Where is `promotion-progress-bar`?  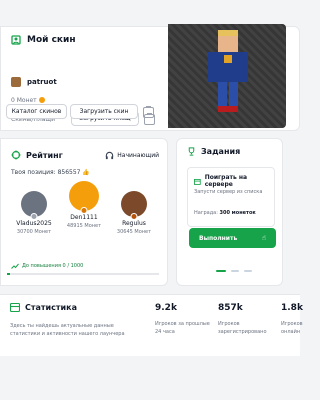
promotion-progress-bar is located at coordinates (83, 274).